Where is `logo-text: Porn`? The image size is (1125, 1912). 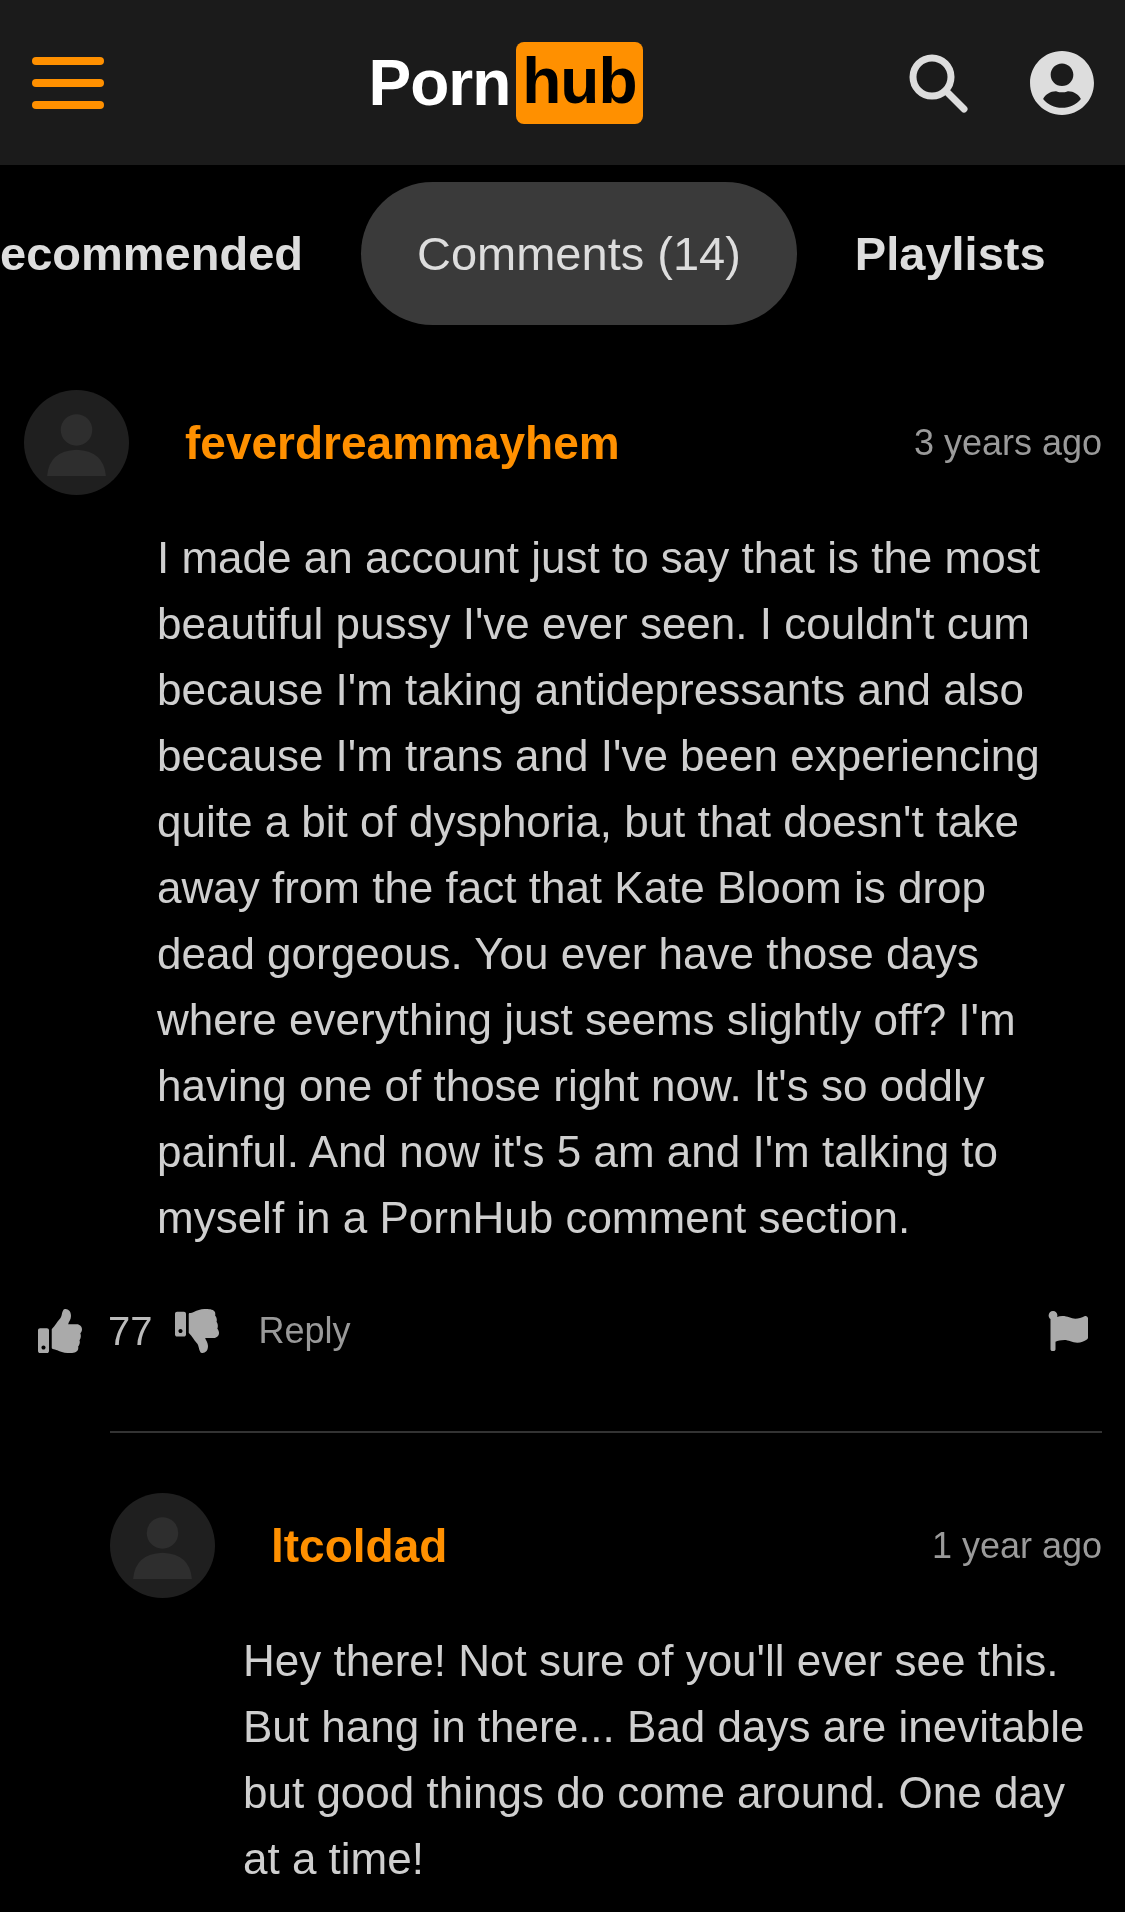 logo-text: Porn is located at coordinates (439, 82).